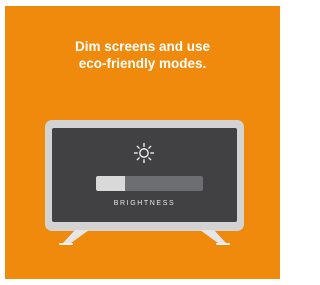  I want to click on tv-stand, so click(144, 237).